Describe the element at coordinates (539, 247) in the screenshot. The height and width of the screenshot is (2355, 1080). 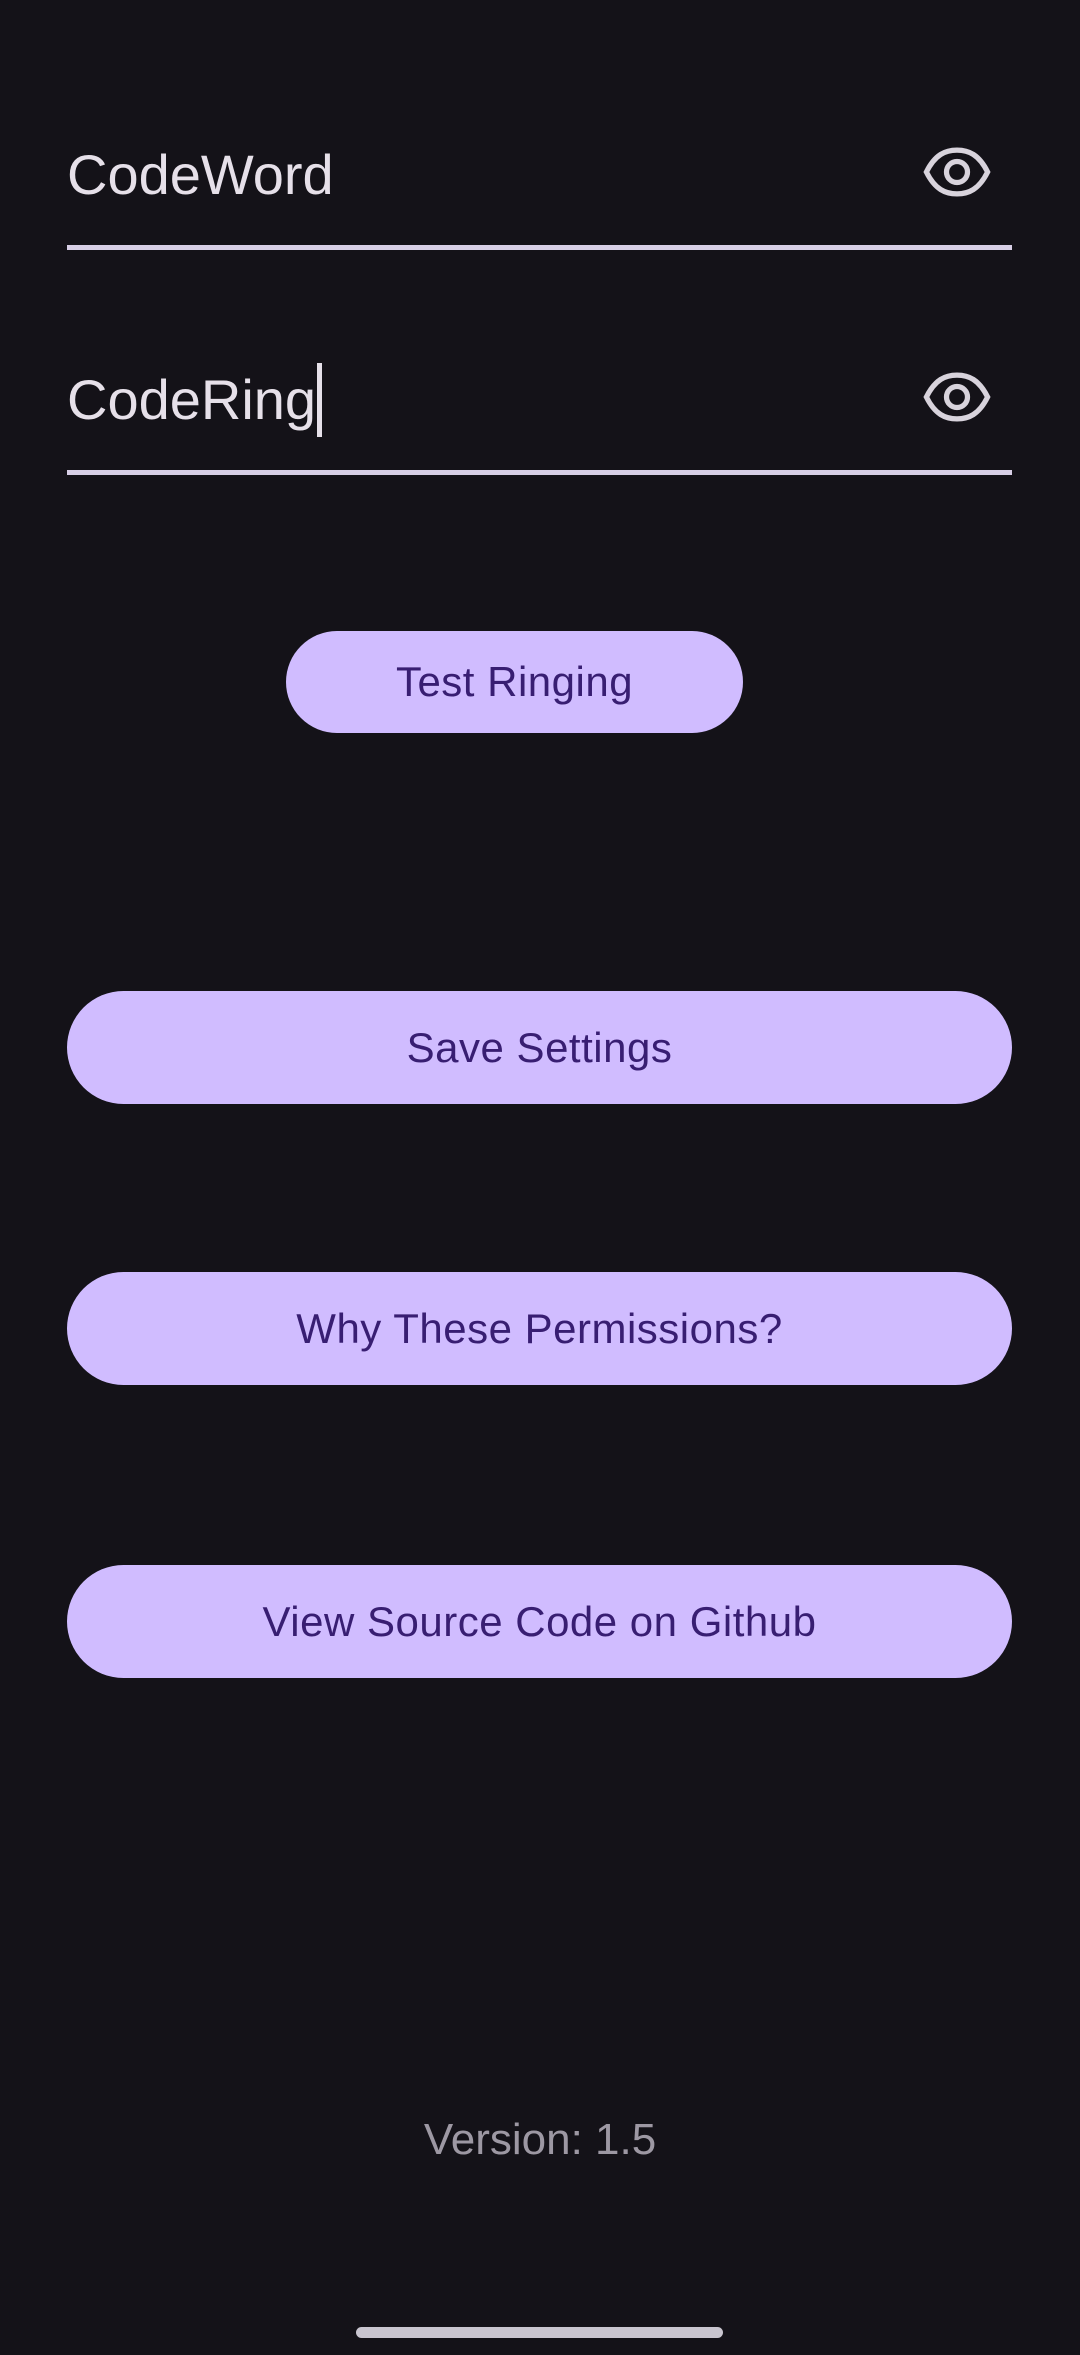
I see `codeword-underline` at that location.